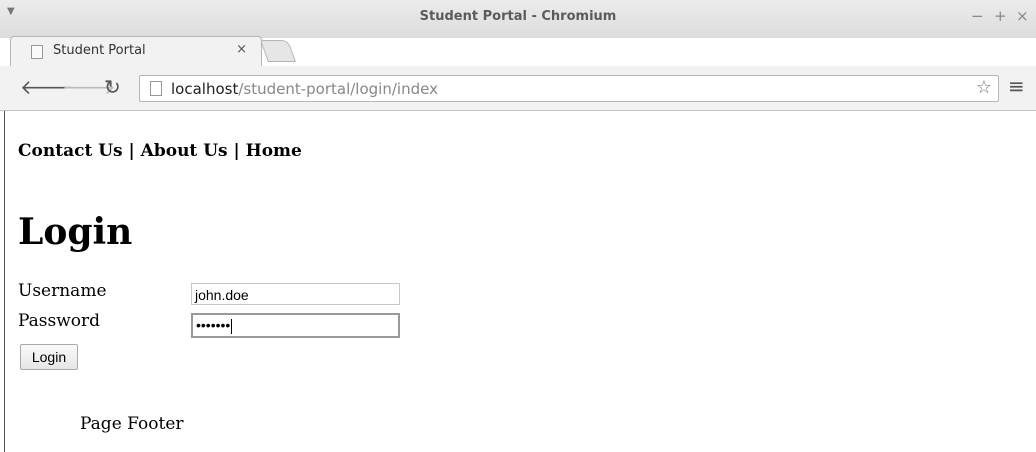 This screenshot has height=452, width=1036. I want to click on url-host: localhost, so click(205, 89).